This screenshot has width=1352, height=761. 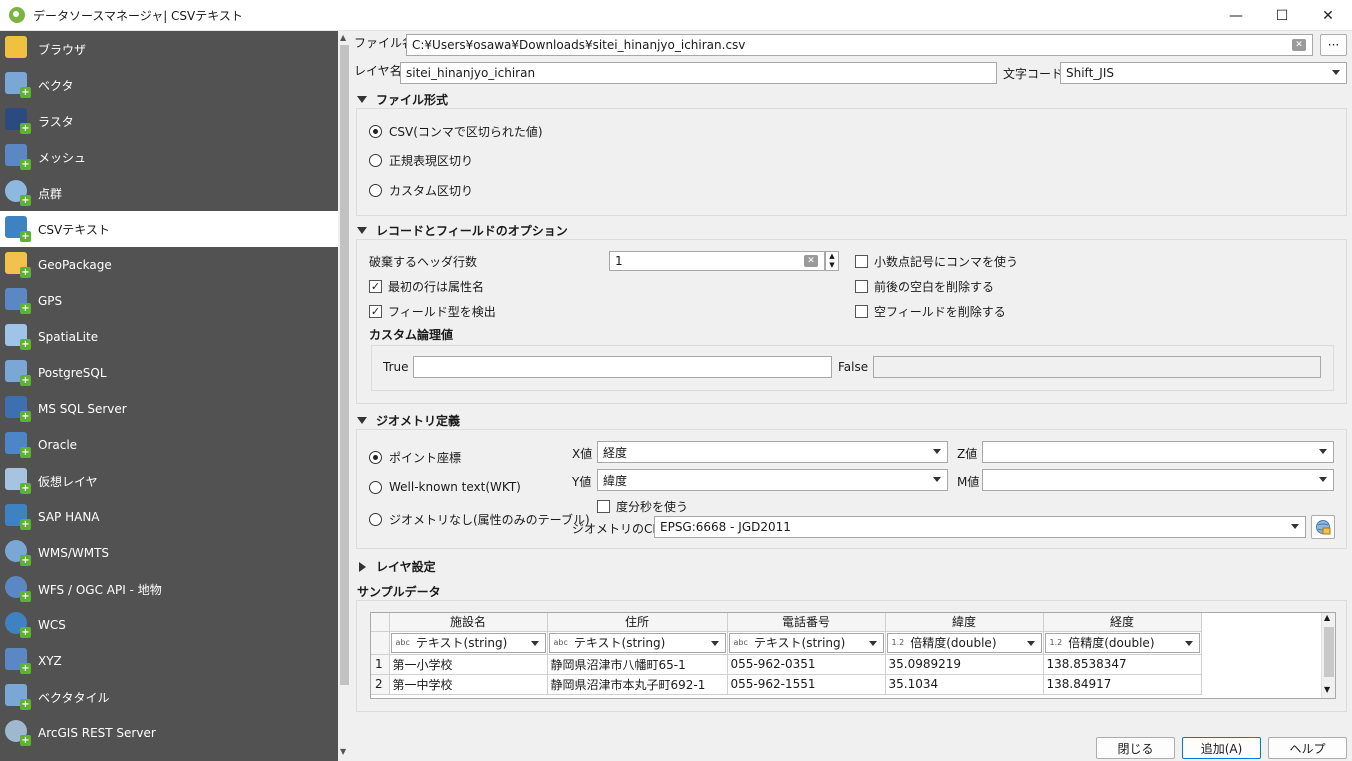 What do you see at coordinates (408, 420) in the screenshot?
I see `geometry-header: ジオメトリ定義` at bounding box center [408, 420].